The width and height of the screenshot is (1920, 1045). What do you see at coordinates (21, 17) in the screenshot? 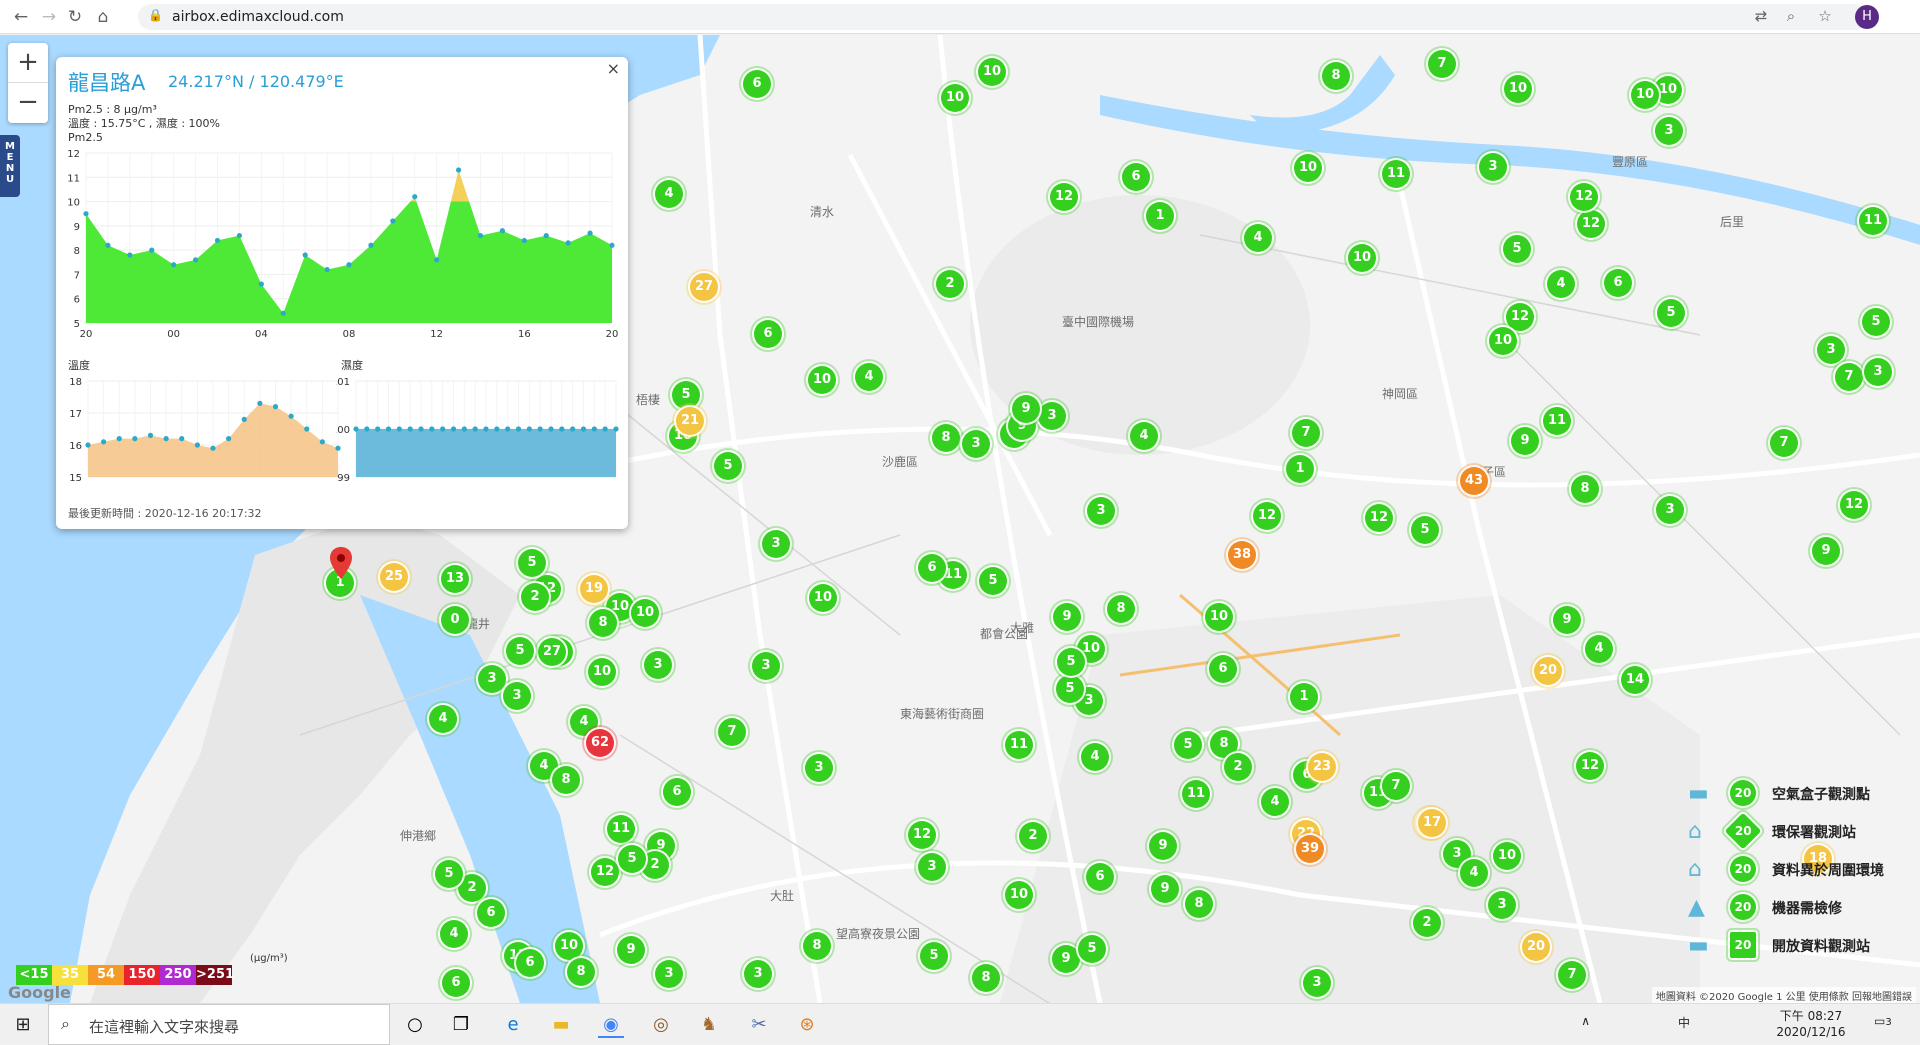
I see `back-icon: ←` at bounding box center [21, 17].